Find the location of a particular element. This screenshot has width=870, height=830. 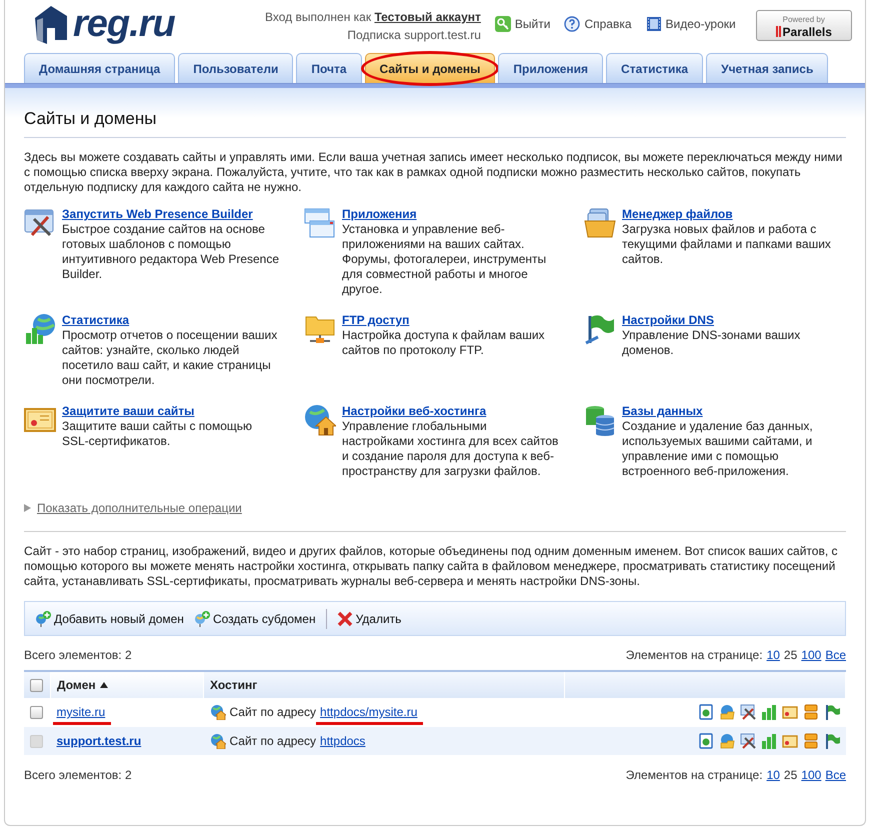

feature-description: Управление глобальными настройками хостинга для всех сайтов и создание пароля для доступа к веб-пространству для загрузки файлов. is located at coordinates (451, 449).